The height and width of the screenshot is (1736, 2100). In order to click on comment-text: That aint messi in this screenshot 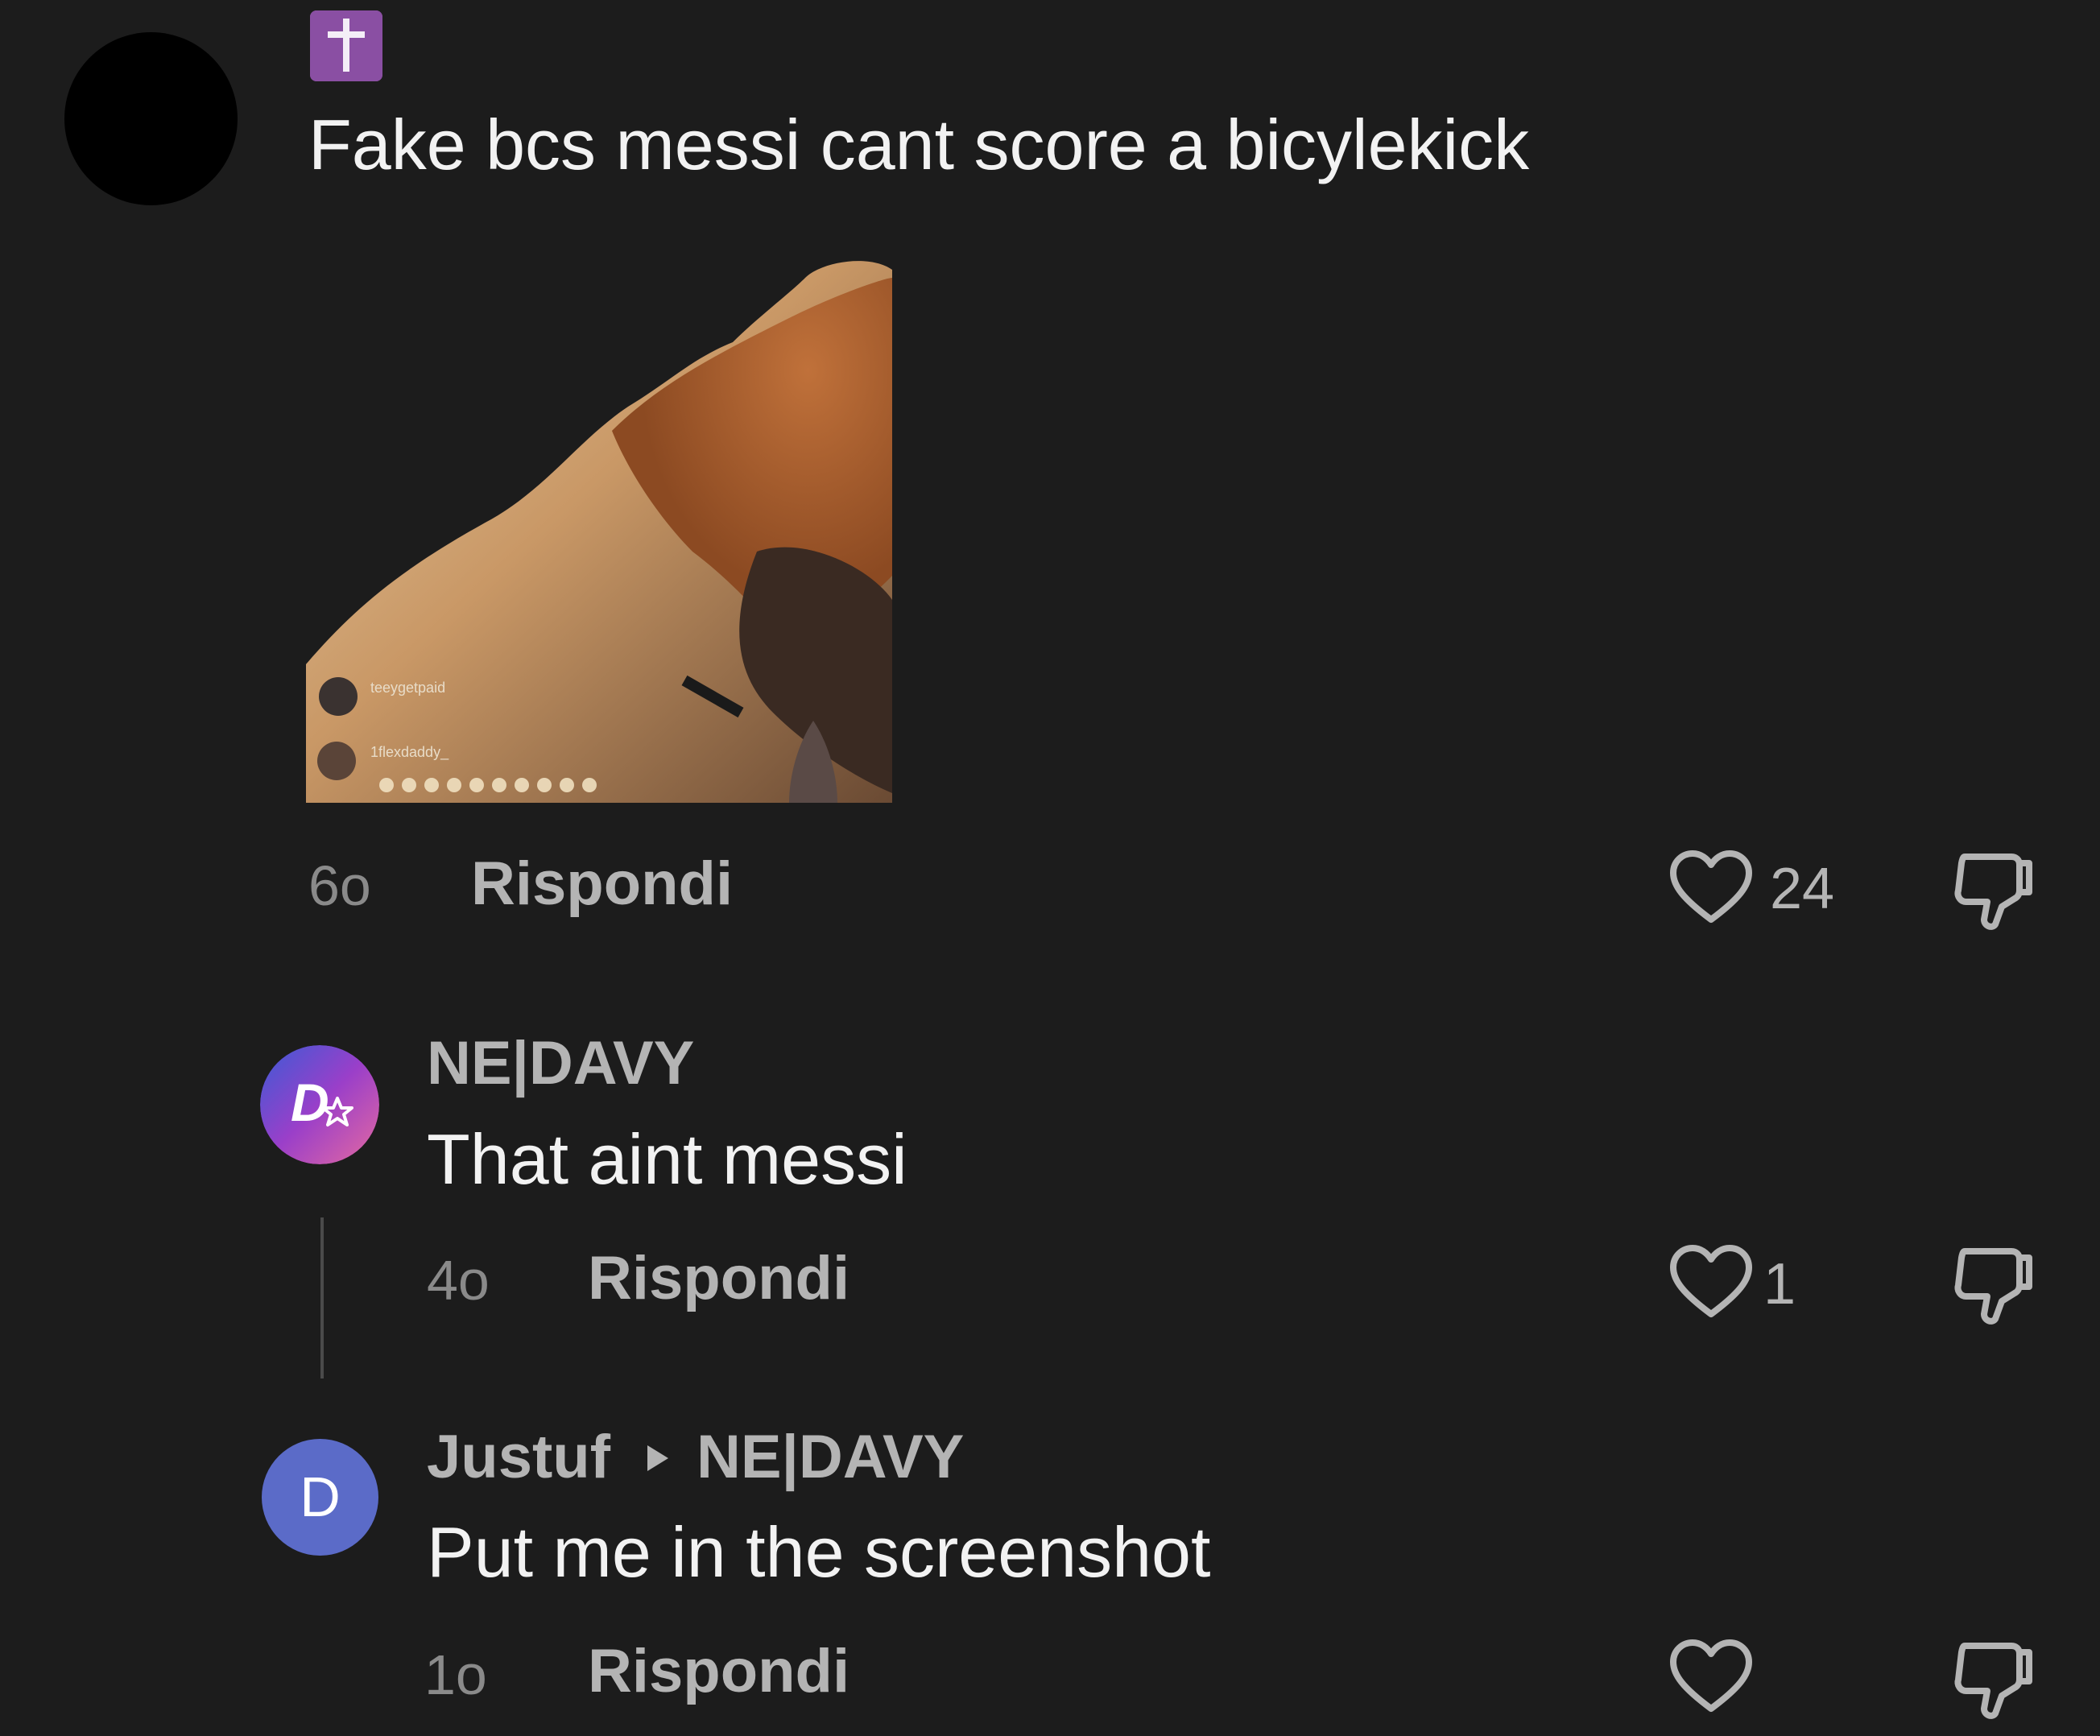, I will do `click(667, 1159)`.